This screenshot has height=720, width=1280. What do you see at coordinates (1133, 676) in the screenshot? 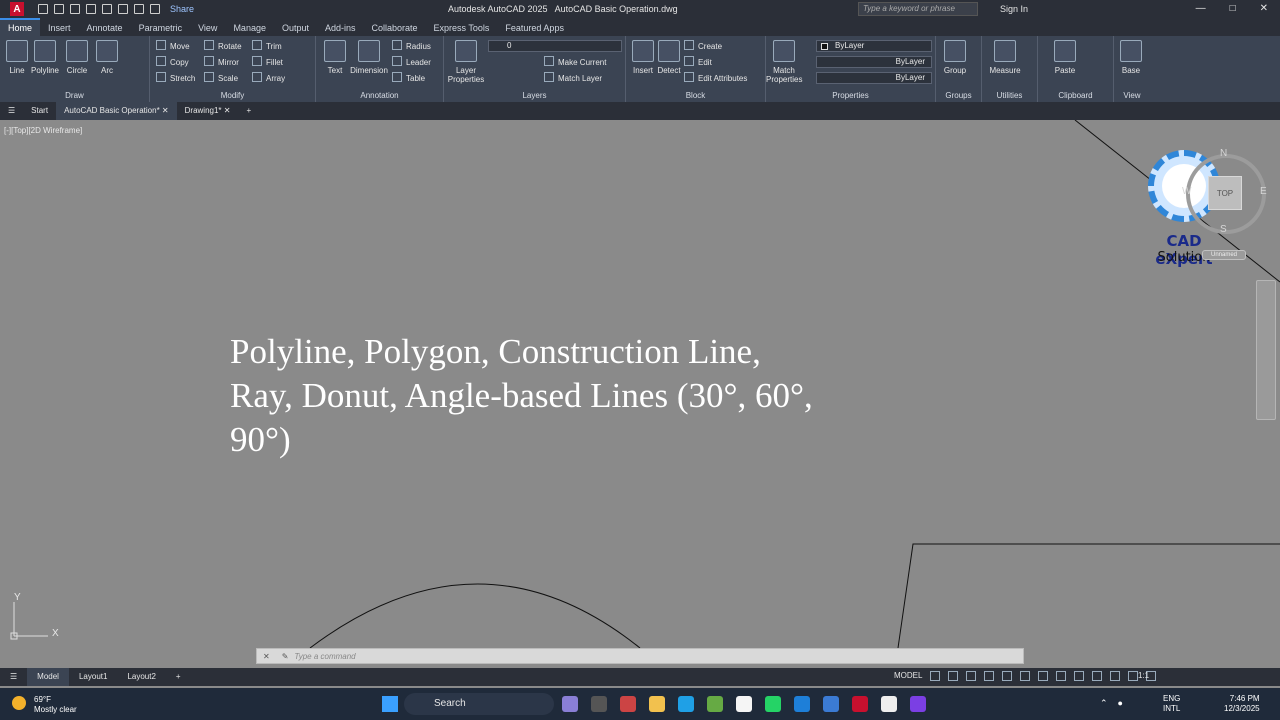
I see `fullscreen-icon` at bounding box center [1133, 676].